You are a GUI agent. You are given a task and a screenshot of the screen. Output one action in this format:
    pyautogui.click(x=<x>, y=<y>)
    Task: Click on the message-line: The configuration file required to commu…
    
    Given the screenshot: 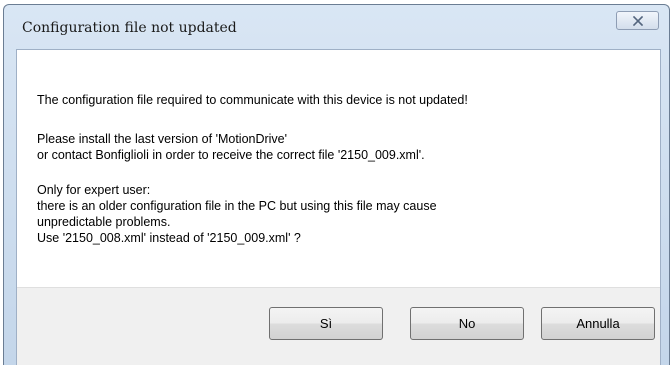 What is the action you would take?
    pyautogui.click(x=252, y=100)
    